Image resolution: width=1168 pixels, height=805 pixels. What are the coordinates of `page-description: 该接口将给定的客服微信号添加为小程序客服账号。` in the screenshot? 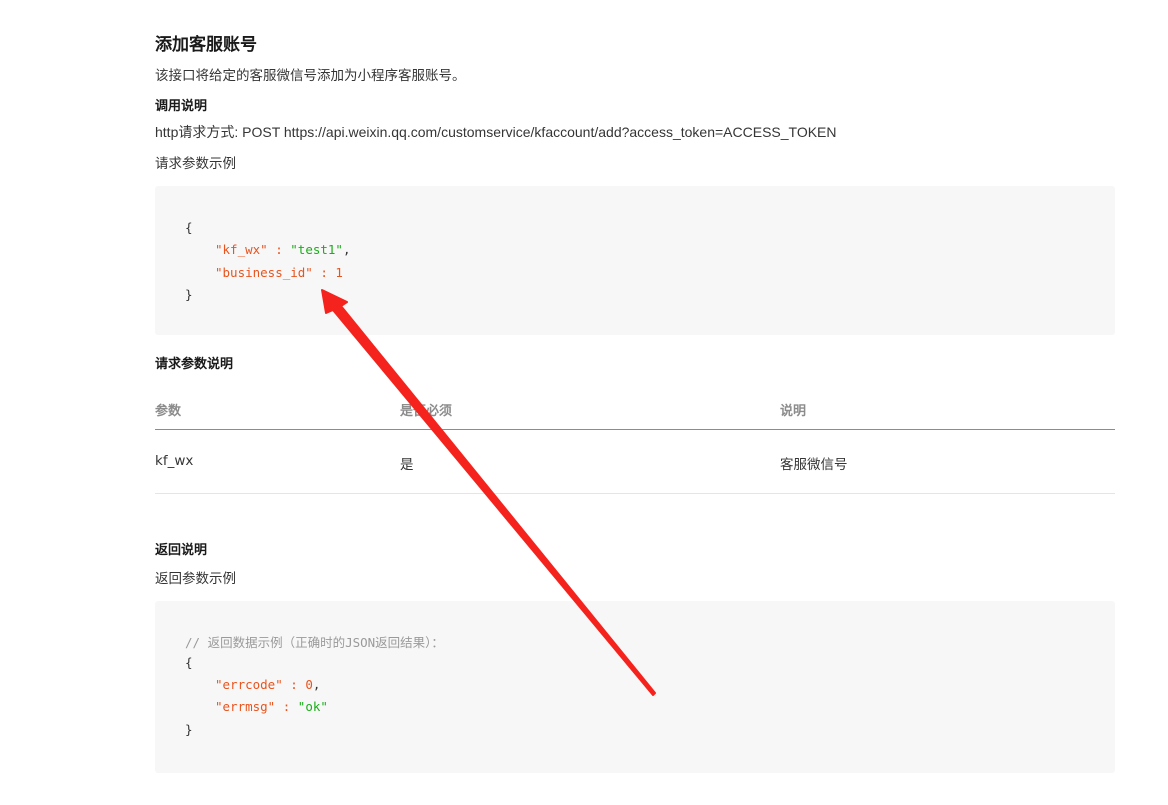 It's located at (310, 76).